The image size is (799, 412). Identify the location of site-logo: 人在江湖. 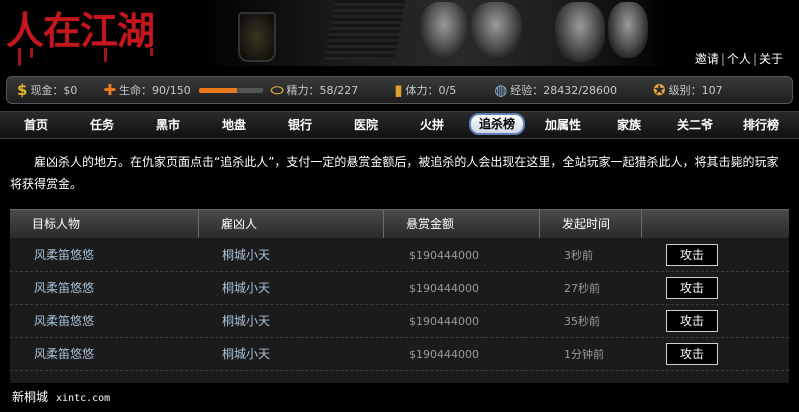
(80, 31).